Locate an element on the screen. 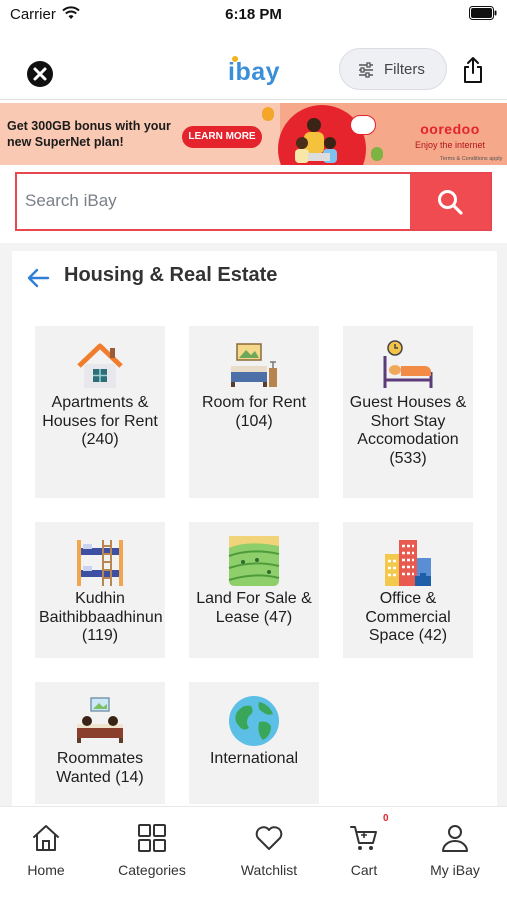  category-tile: International is located at coordinates (254, 743).